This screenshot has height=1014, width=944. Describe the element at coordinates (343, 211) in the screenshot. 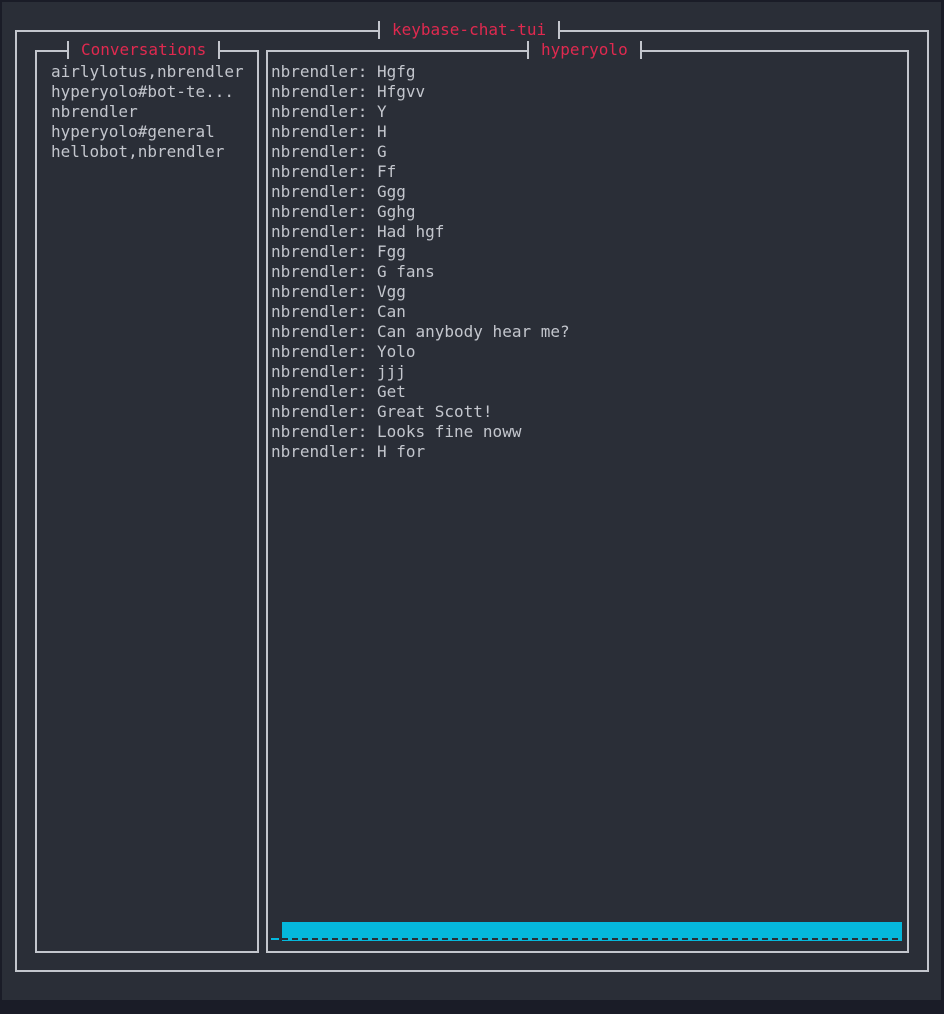

I see `message: nbrendler: Gghg` at that location.